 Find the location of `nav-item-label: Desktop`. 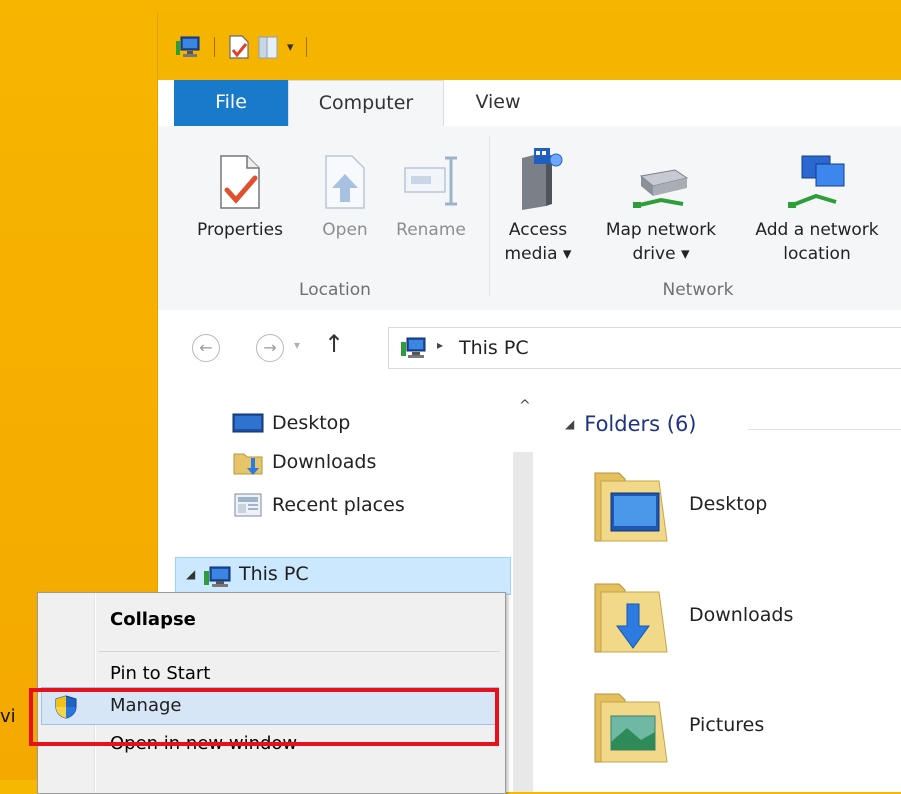

nav-item-label: Desktop is located at coordinates (311, 423).